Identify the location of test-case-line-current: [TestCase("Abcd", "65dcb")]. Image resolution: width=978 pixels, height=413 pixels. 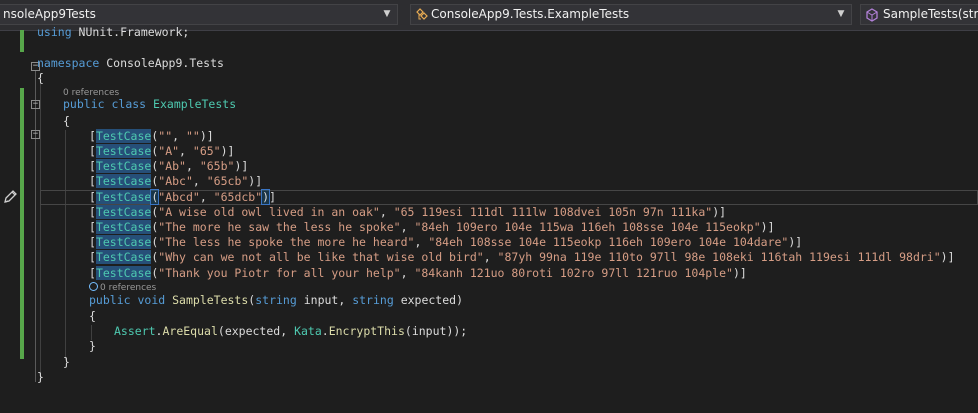
(183, 197).